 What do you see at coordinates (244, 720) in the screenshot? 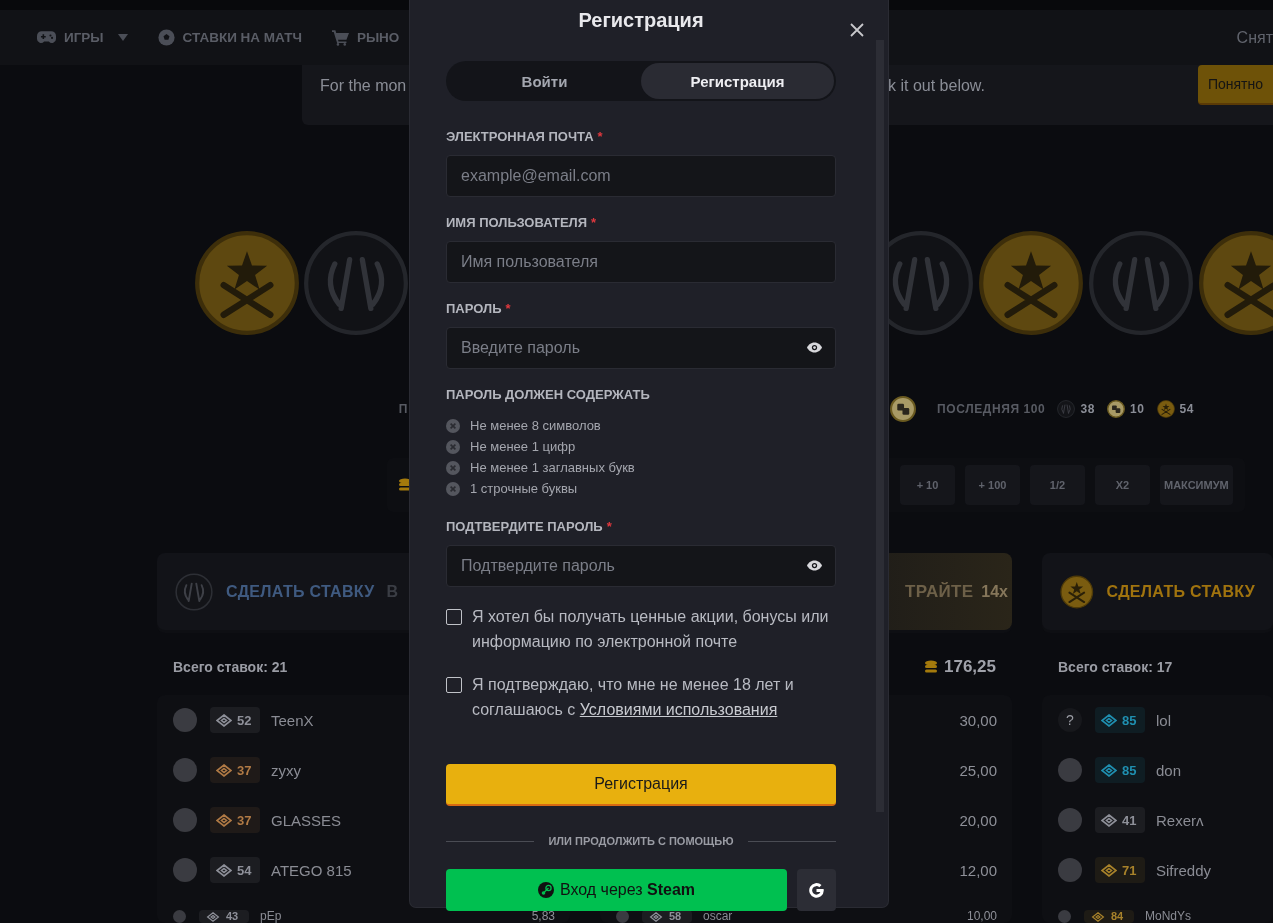
I see `rank-number: 52` at bounding box center [244, 720].